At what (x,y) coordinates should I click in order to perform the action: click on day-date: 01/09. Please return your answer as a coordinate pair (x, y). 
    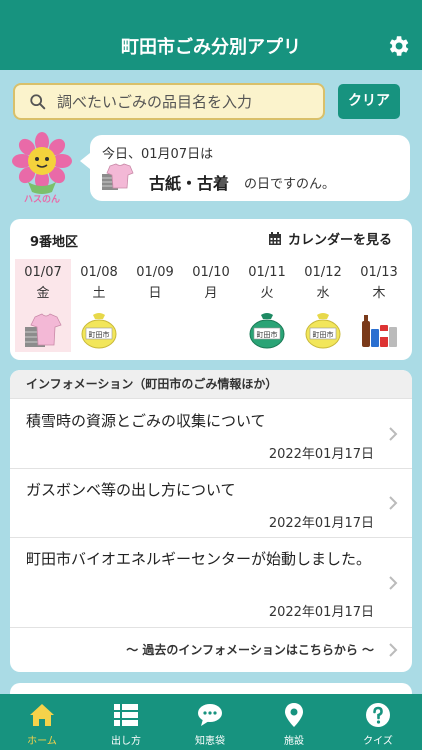
    Looking at the image, I should click on (155, 272).